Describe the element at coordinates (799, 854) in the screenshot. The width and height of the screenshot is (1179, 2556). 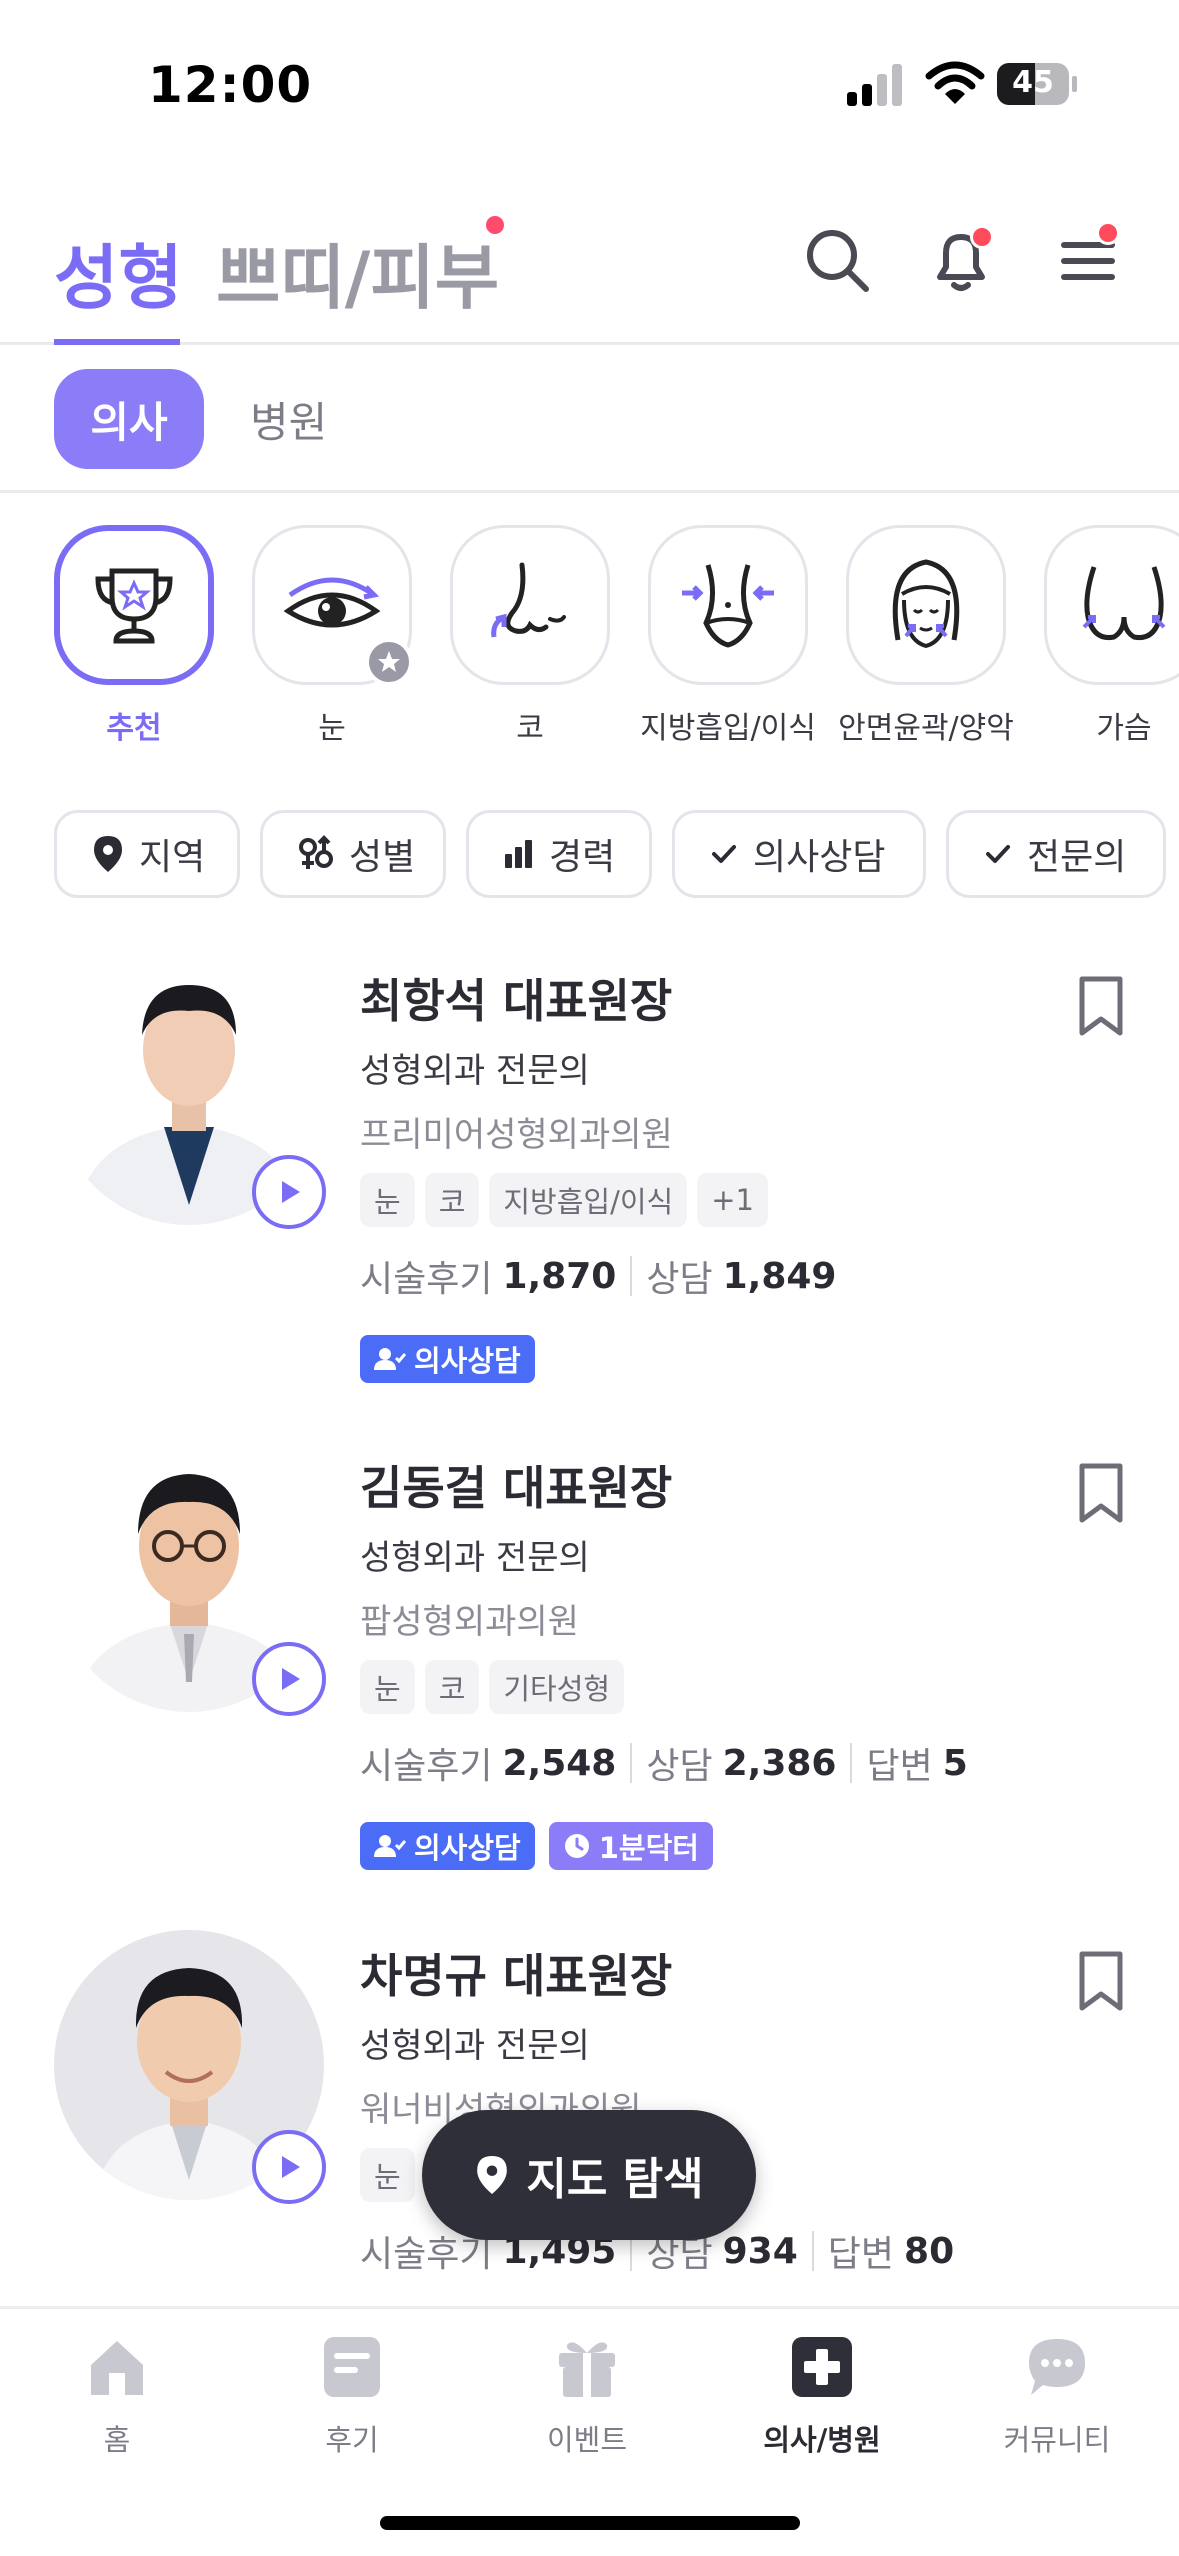
I see `filter-consultation: 의사상담` at that location.